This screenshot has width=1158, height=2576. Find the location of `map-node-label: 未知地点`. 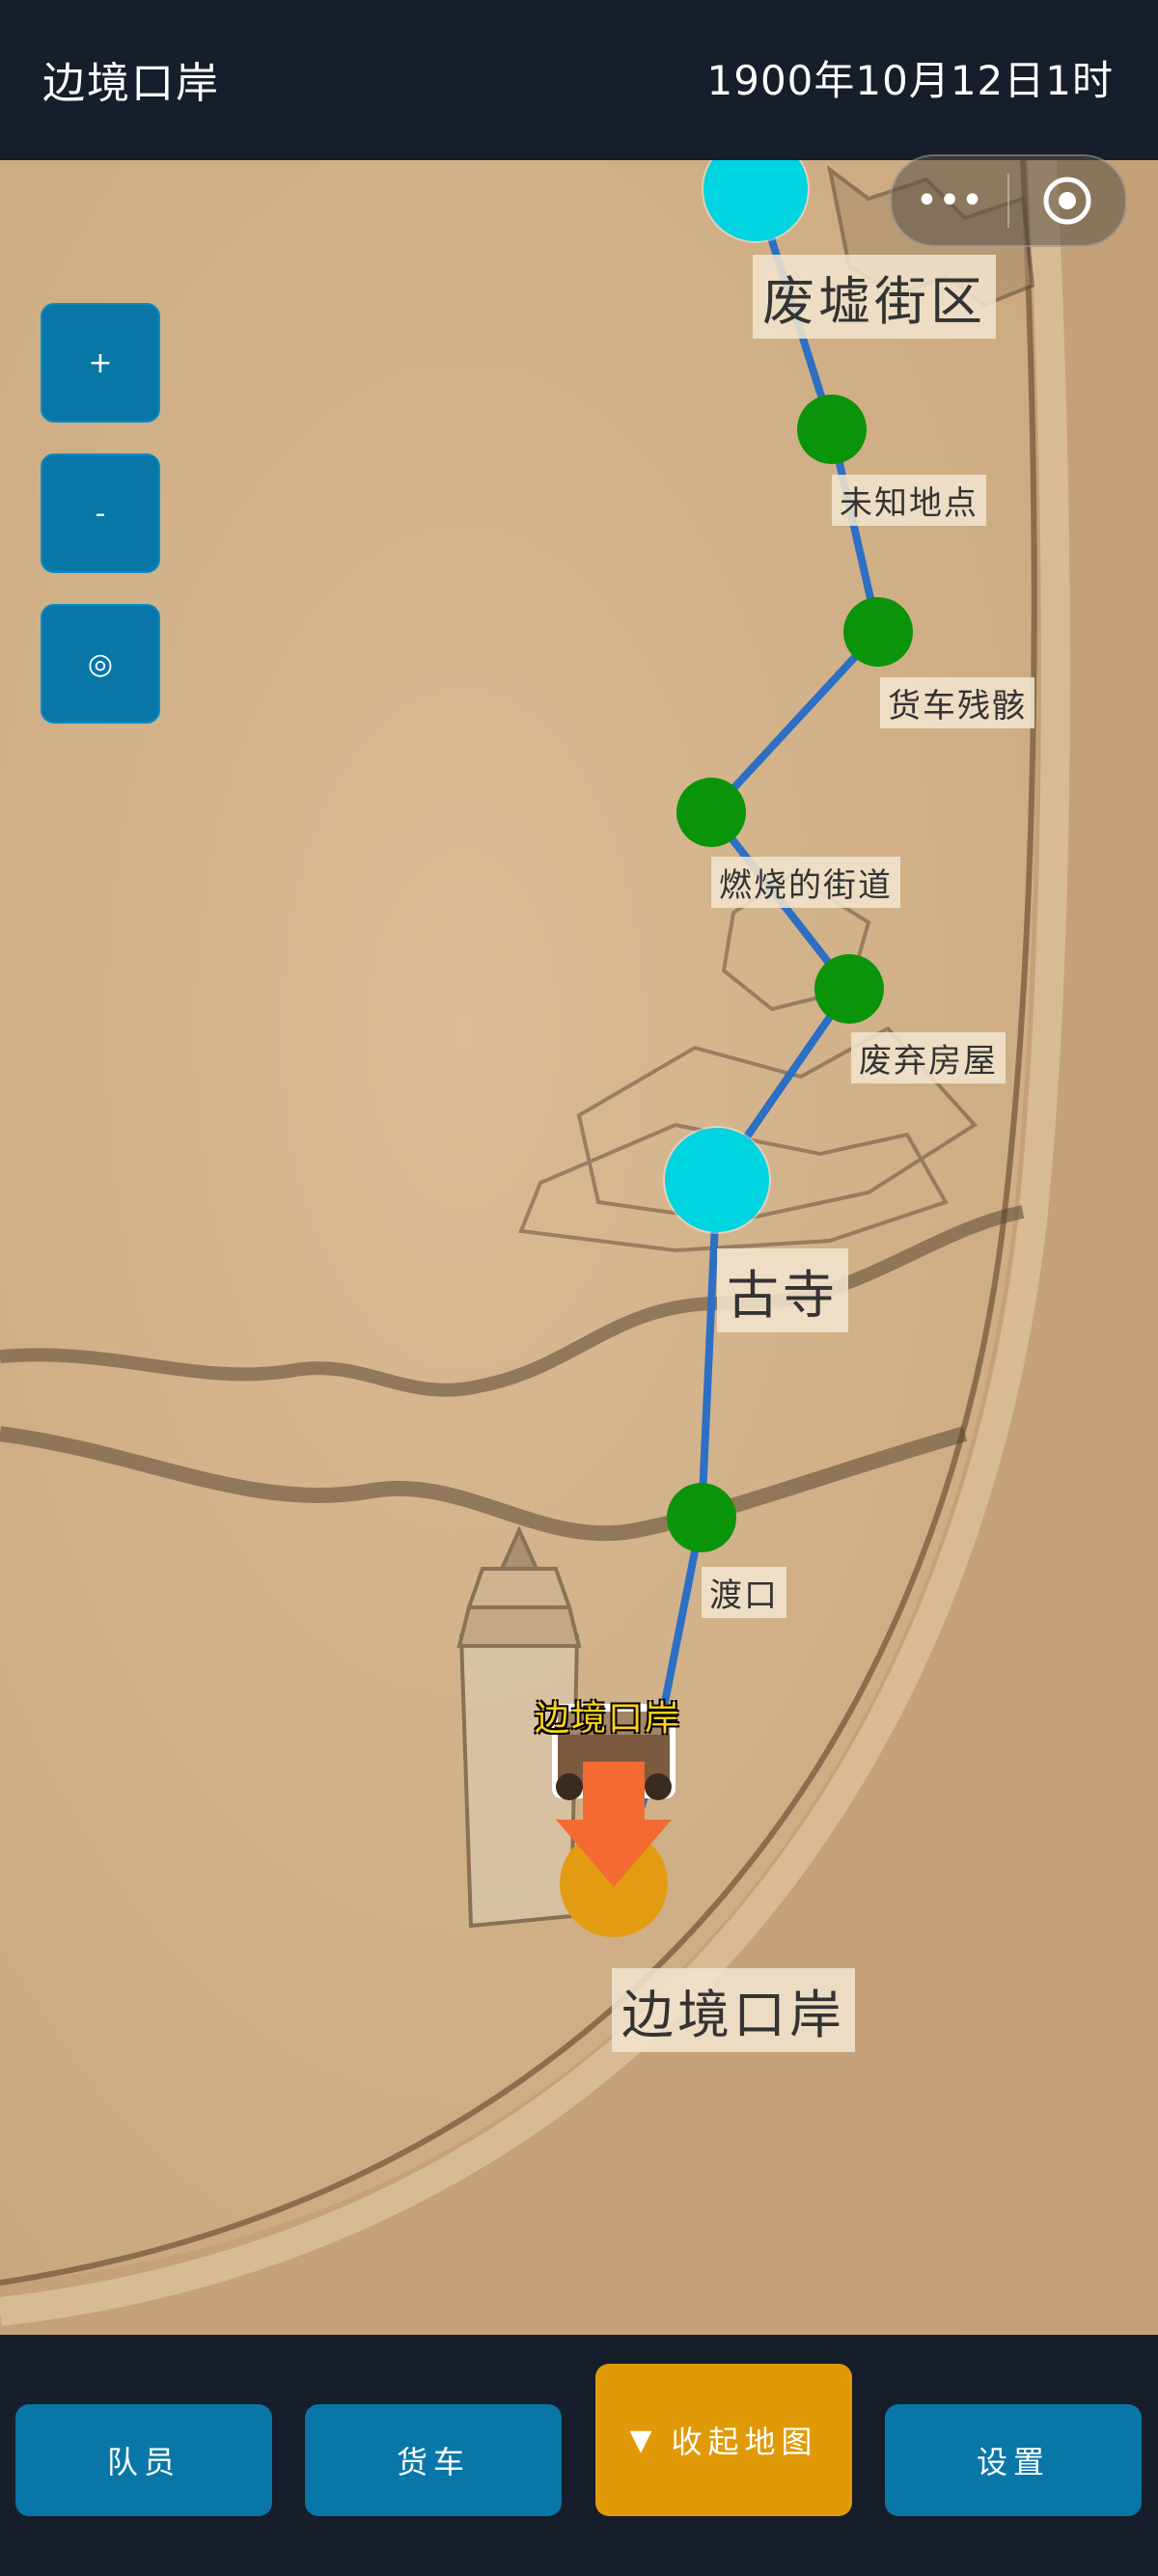

map-node-label: 未知地点 is located at coordinates (909, 500).